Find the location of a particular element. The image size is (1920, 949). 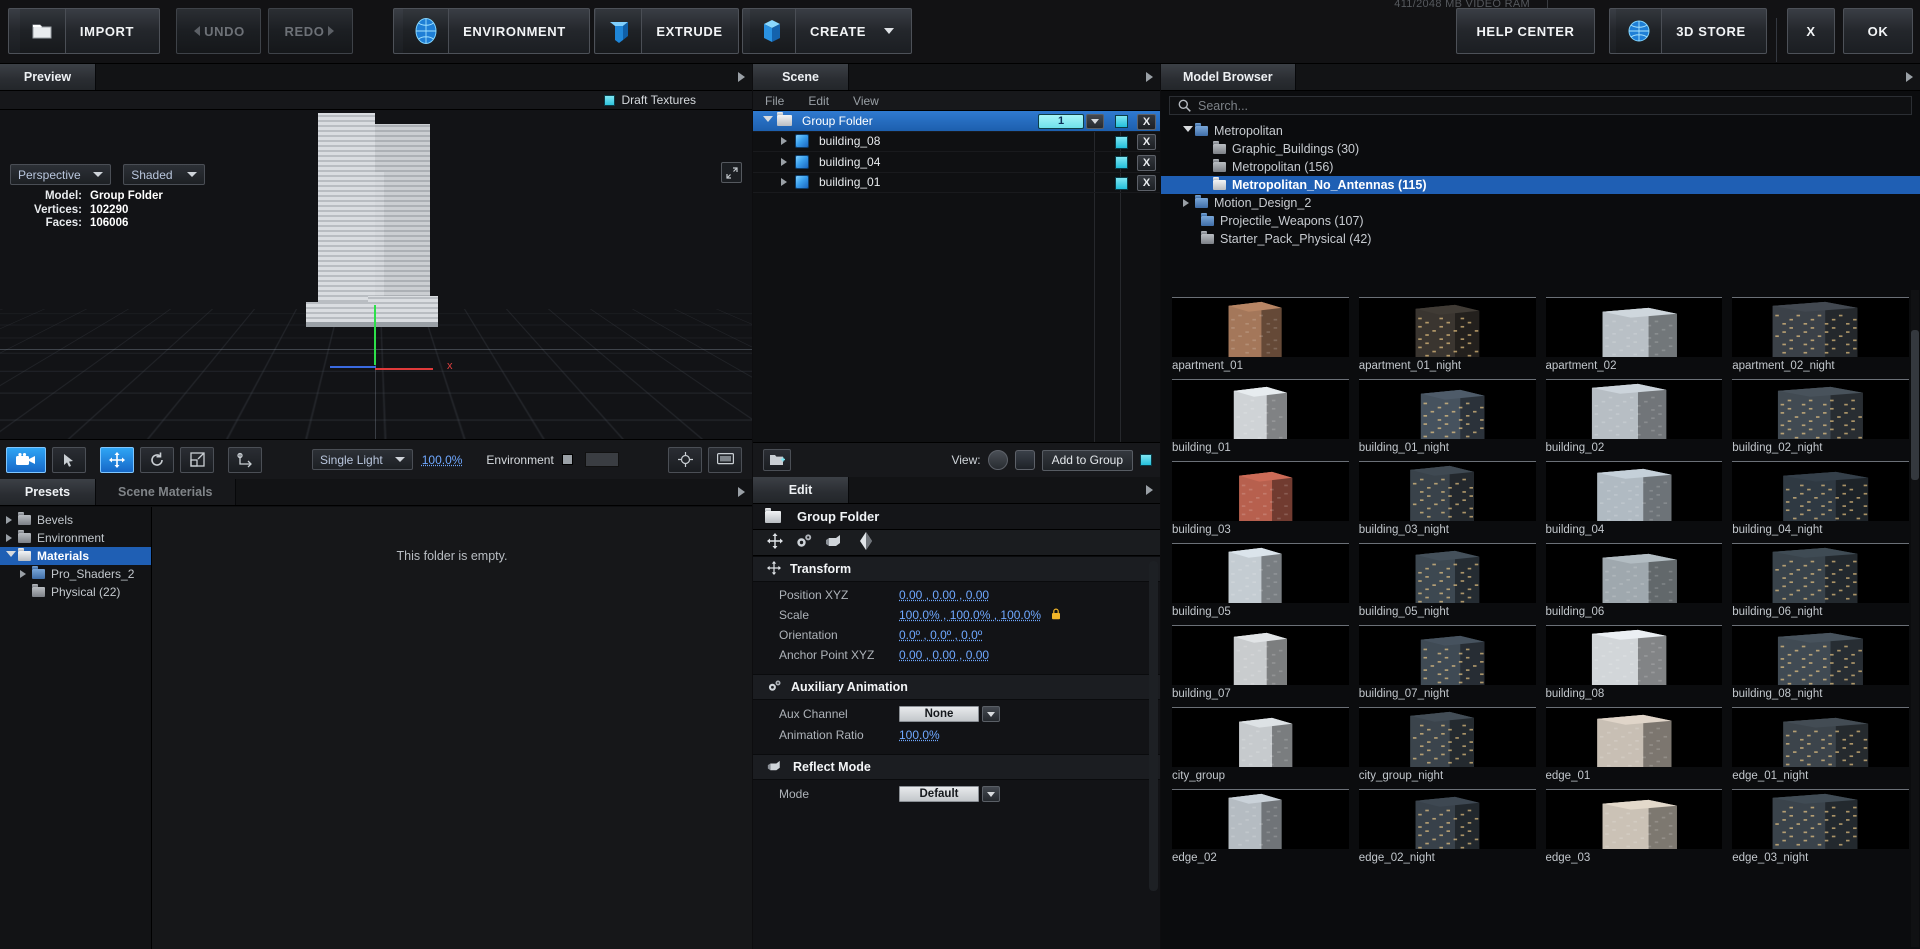

lock-icon is located at coordinates (1056, 615).